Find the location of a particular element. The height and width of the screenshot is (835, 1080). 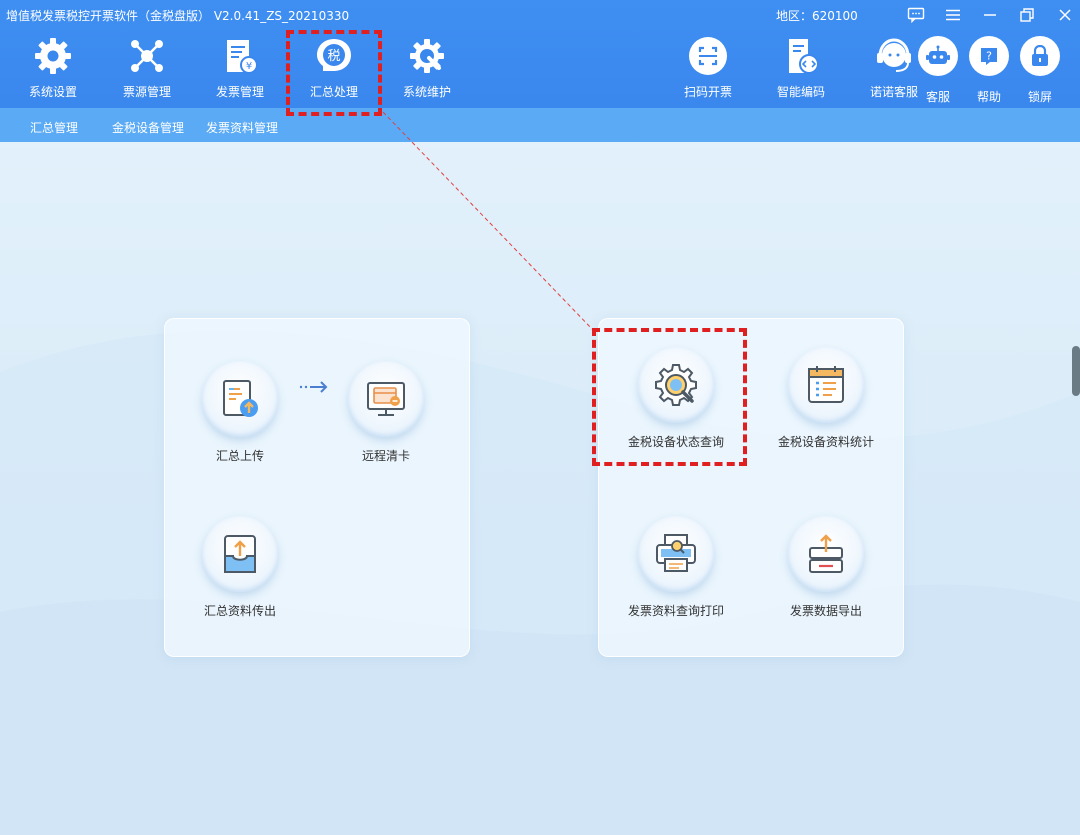

close-icon is located at coordinates (1065, 15).